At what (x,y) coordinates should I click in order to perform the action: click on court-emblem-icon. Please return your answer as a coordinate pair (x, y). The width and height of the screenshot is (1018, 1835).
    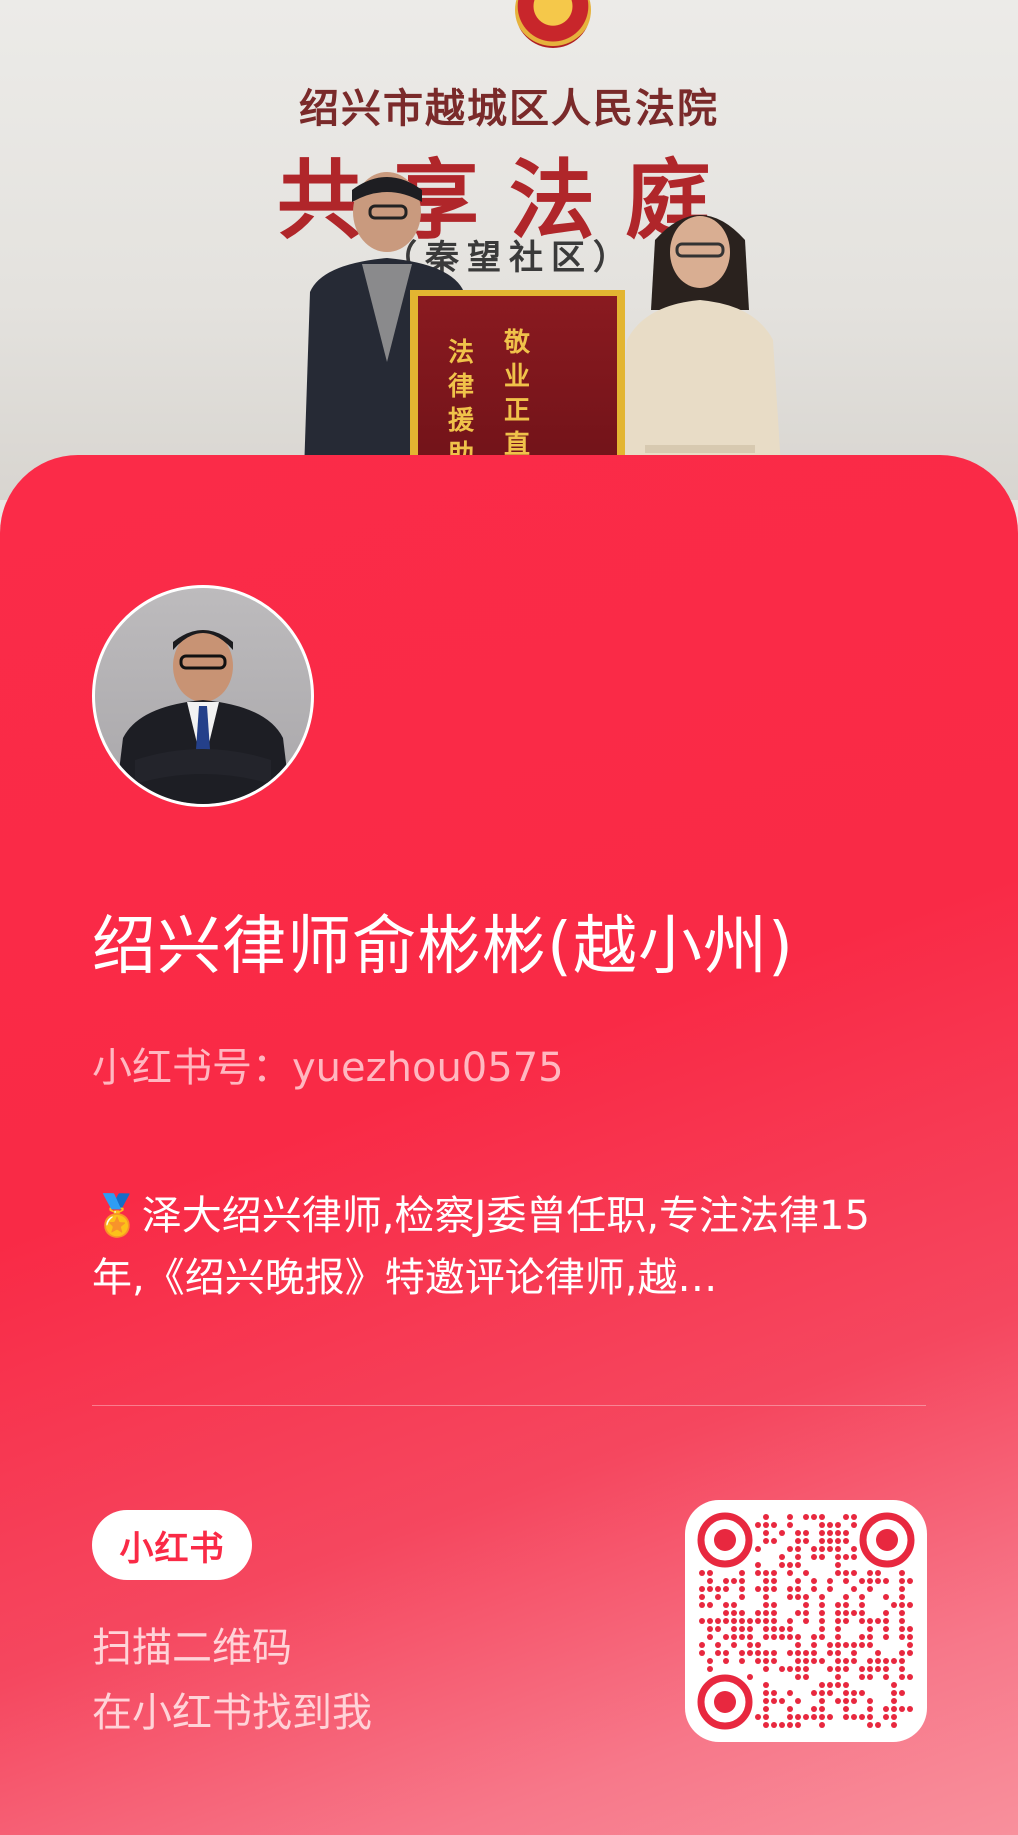
    Looking at the image, I should click on (553, 24).